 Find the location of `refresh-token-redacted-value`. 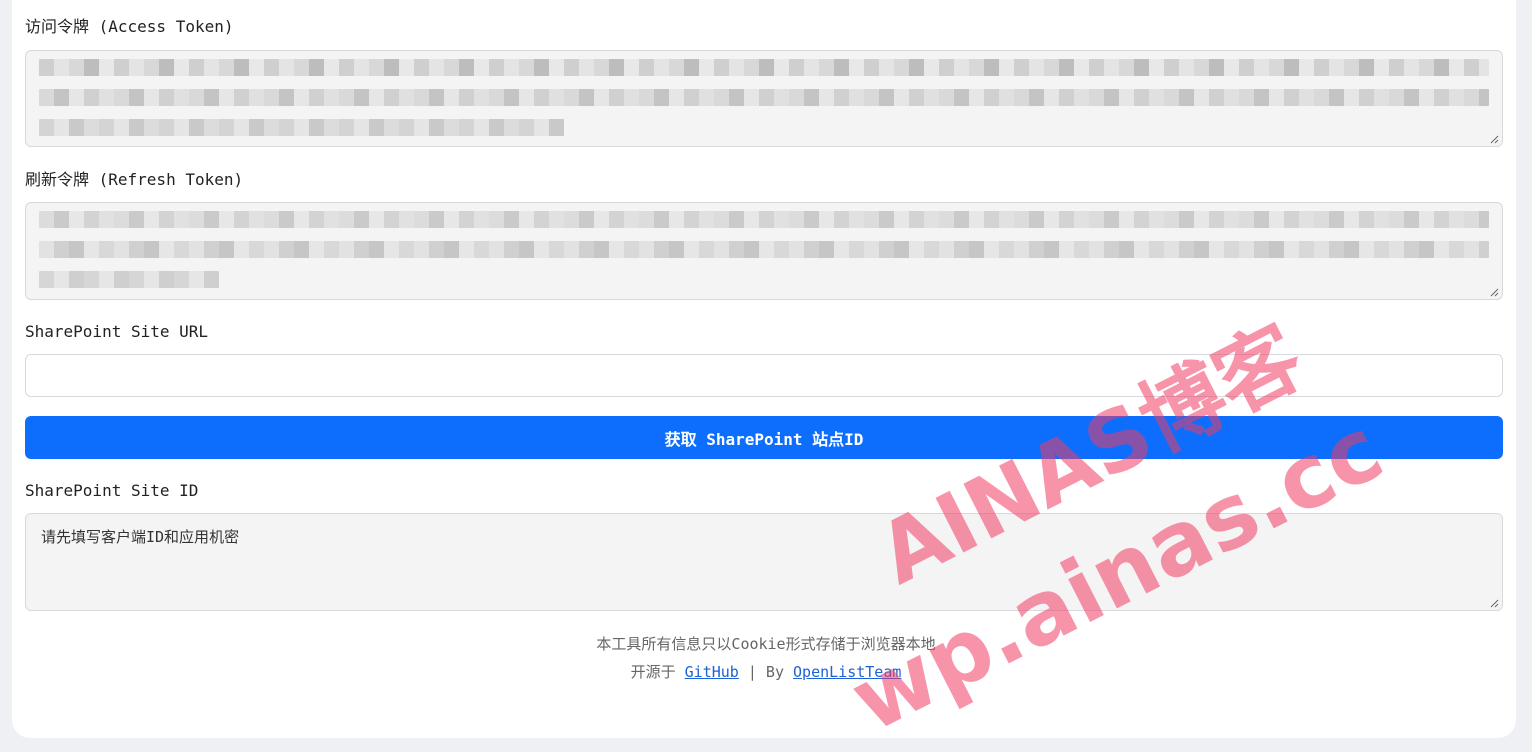

refresh-token-redacted-value is located at coordinates (764, 251).